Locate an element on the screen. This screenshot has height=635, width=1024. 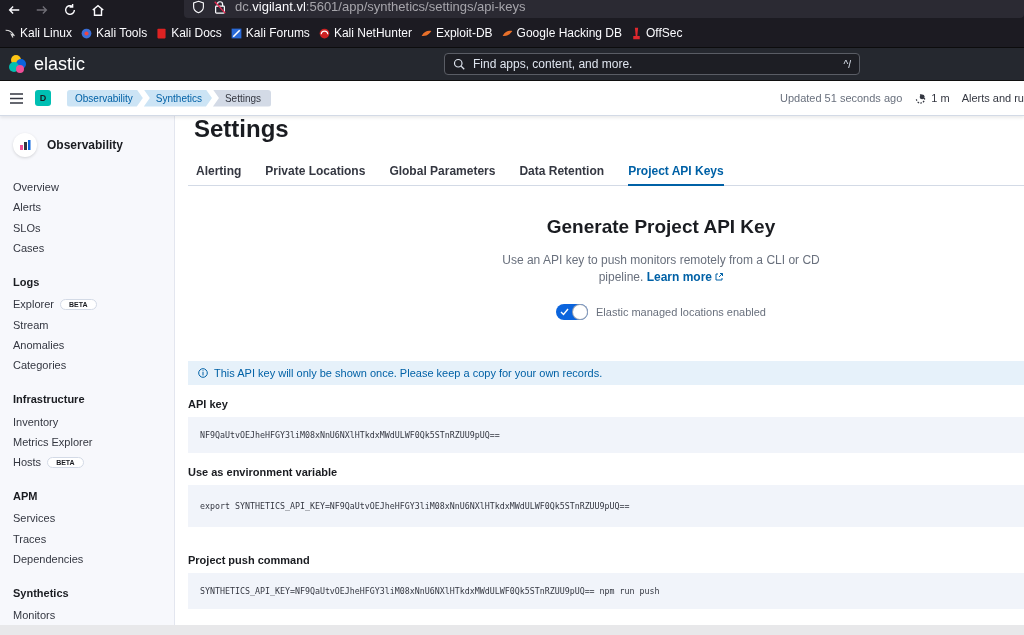
sidebar-heading: Synthetics is located at coordinates (41, 593).